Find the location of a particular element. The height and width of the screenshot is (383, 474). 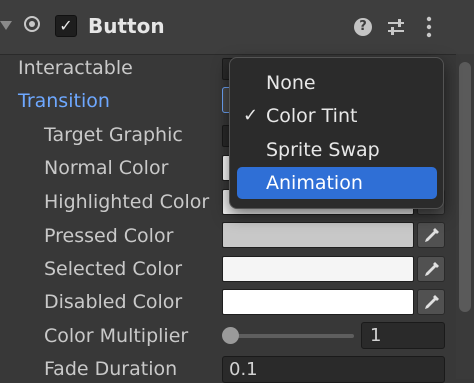

selected-color-label: Selected Color is located at coordinates (113, 269).